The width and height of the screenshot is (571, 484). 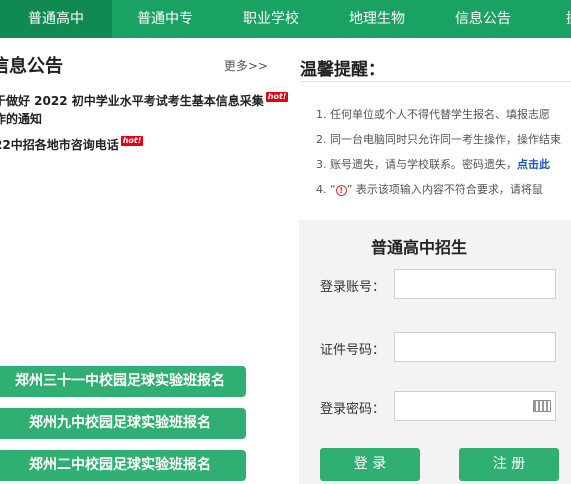 I want to click on nav-item-announcements: 信息公告, so click(x=483, y=19).